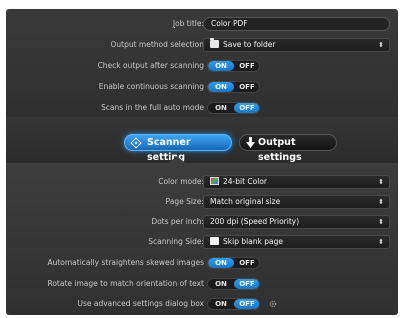 This screenshot has width=404, height=318. What do you see at coordinates (253, 241) in the screenshot?
I see `scanning-side-value: Skip blank page` at bounding box center [253, 241].